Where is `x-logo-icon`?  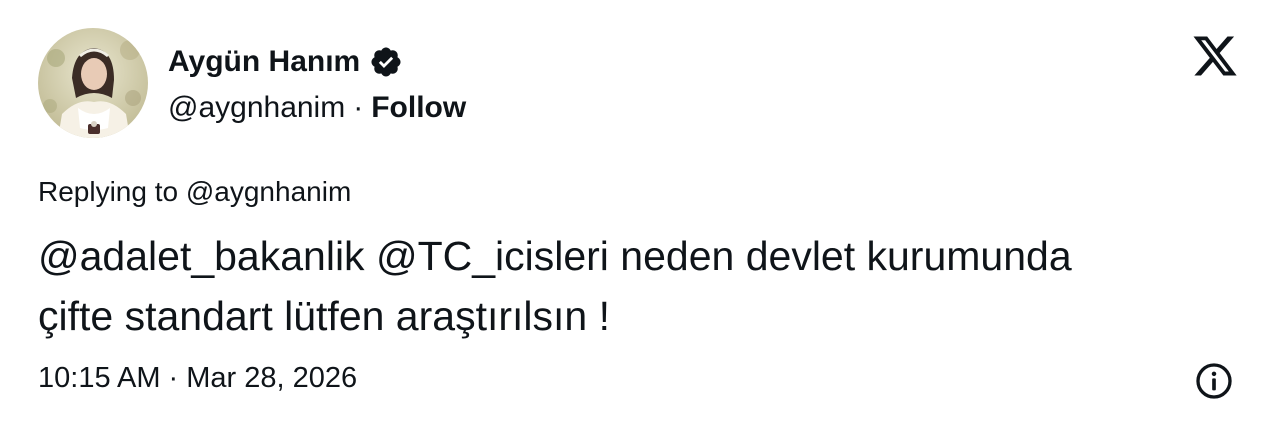
x-logo-icon is located at coordinates (1215, 56).